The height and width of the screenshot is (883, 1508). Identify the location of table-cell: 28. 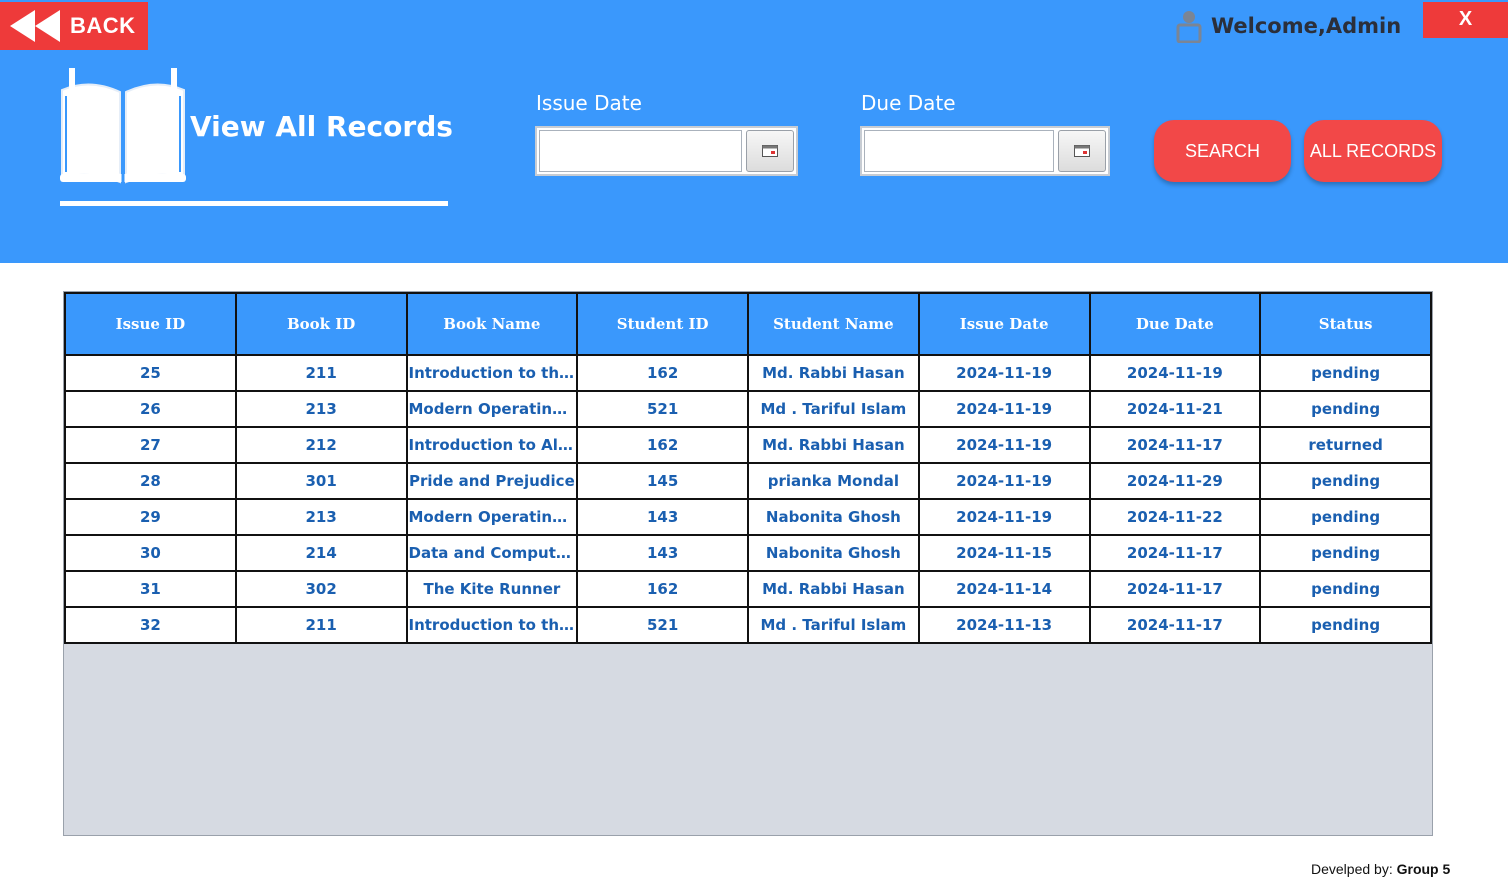
(150, 481).